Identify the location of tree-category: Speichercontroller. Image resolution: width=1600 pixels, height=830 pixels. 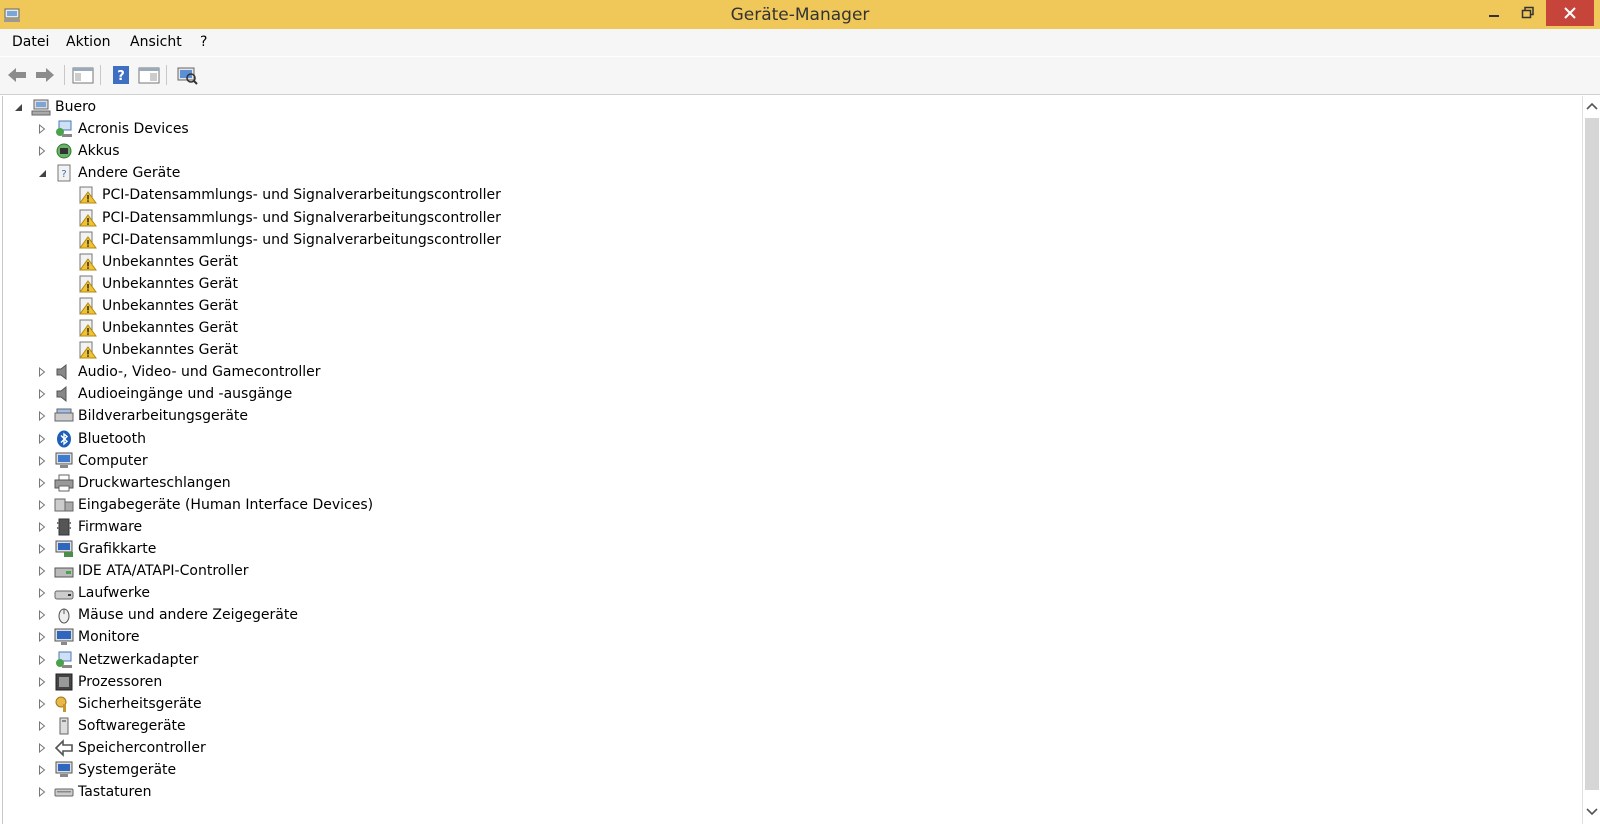
(130, 748).